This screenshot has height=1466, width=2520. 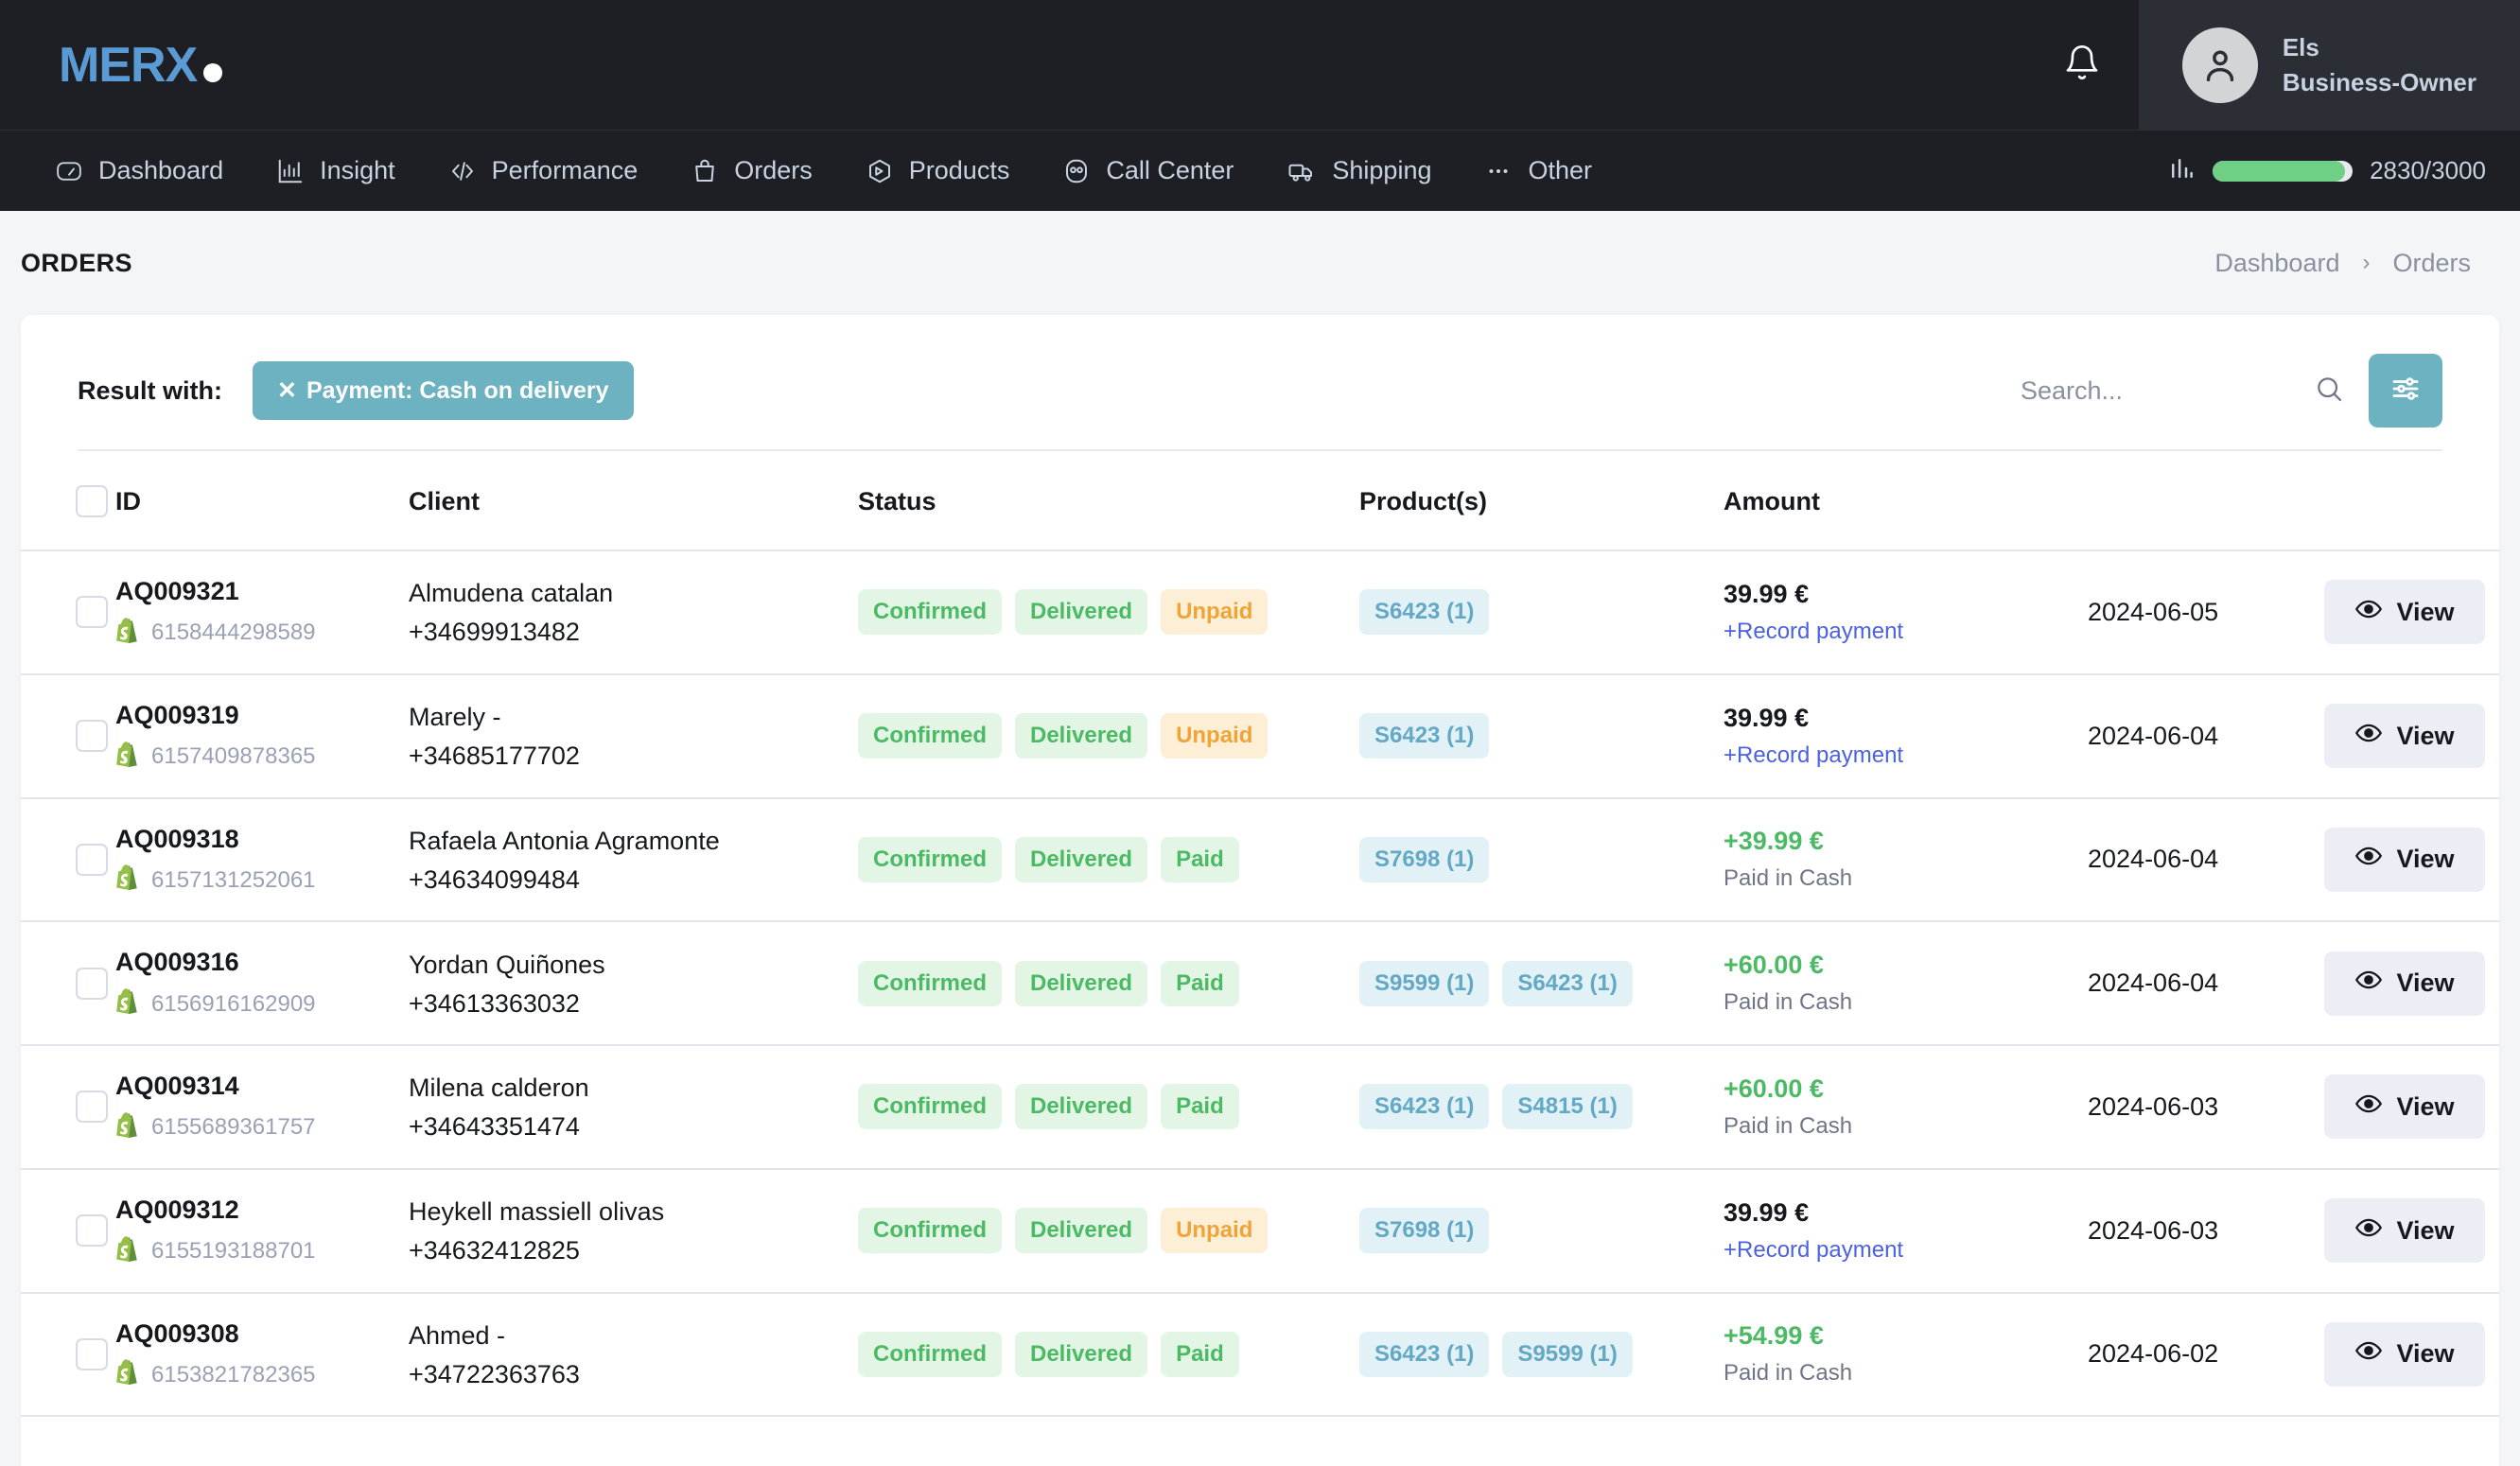 I want to click on filter-settings-button, so click(x=2405, y=391).